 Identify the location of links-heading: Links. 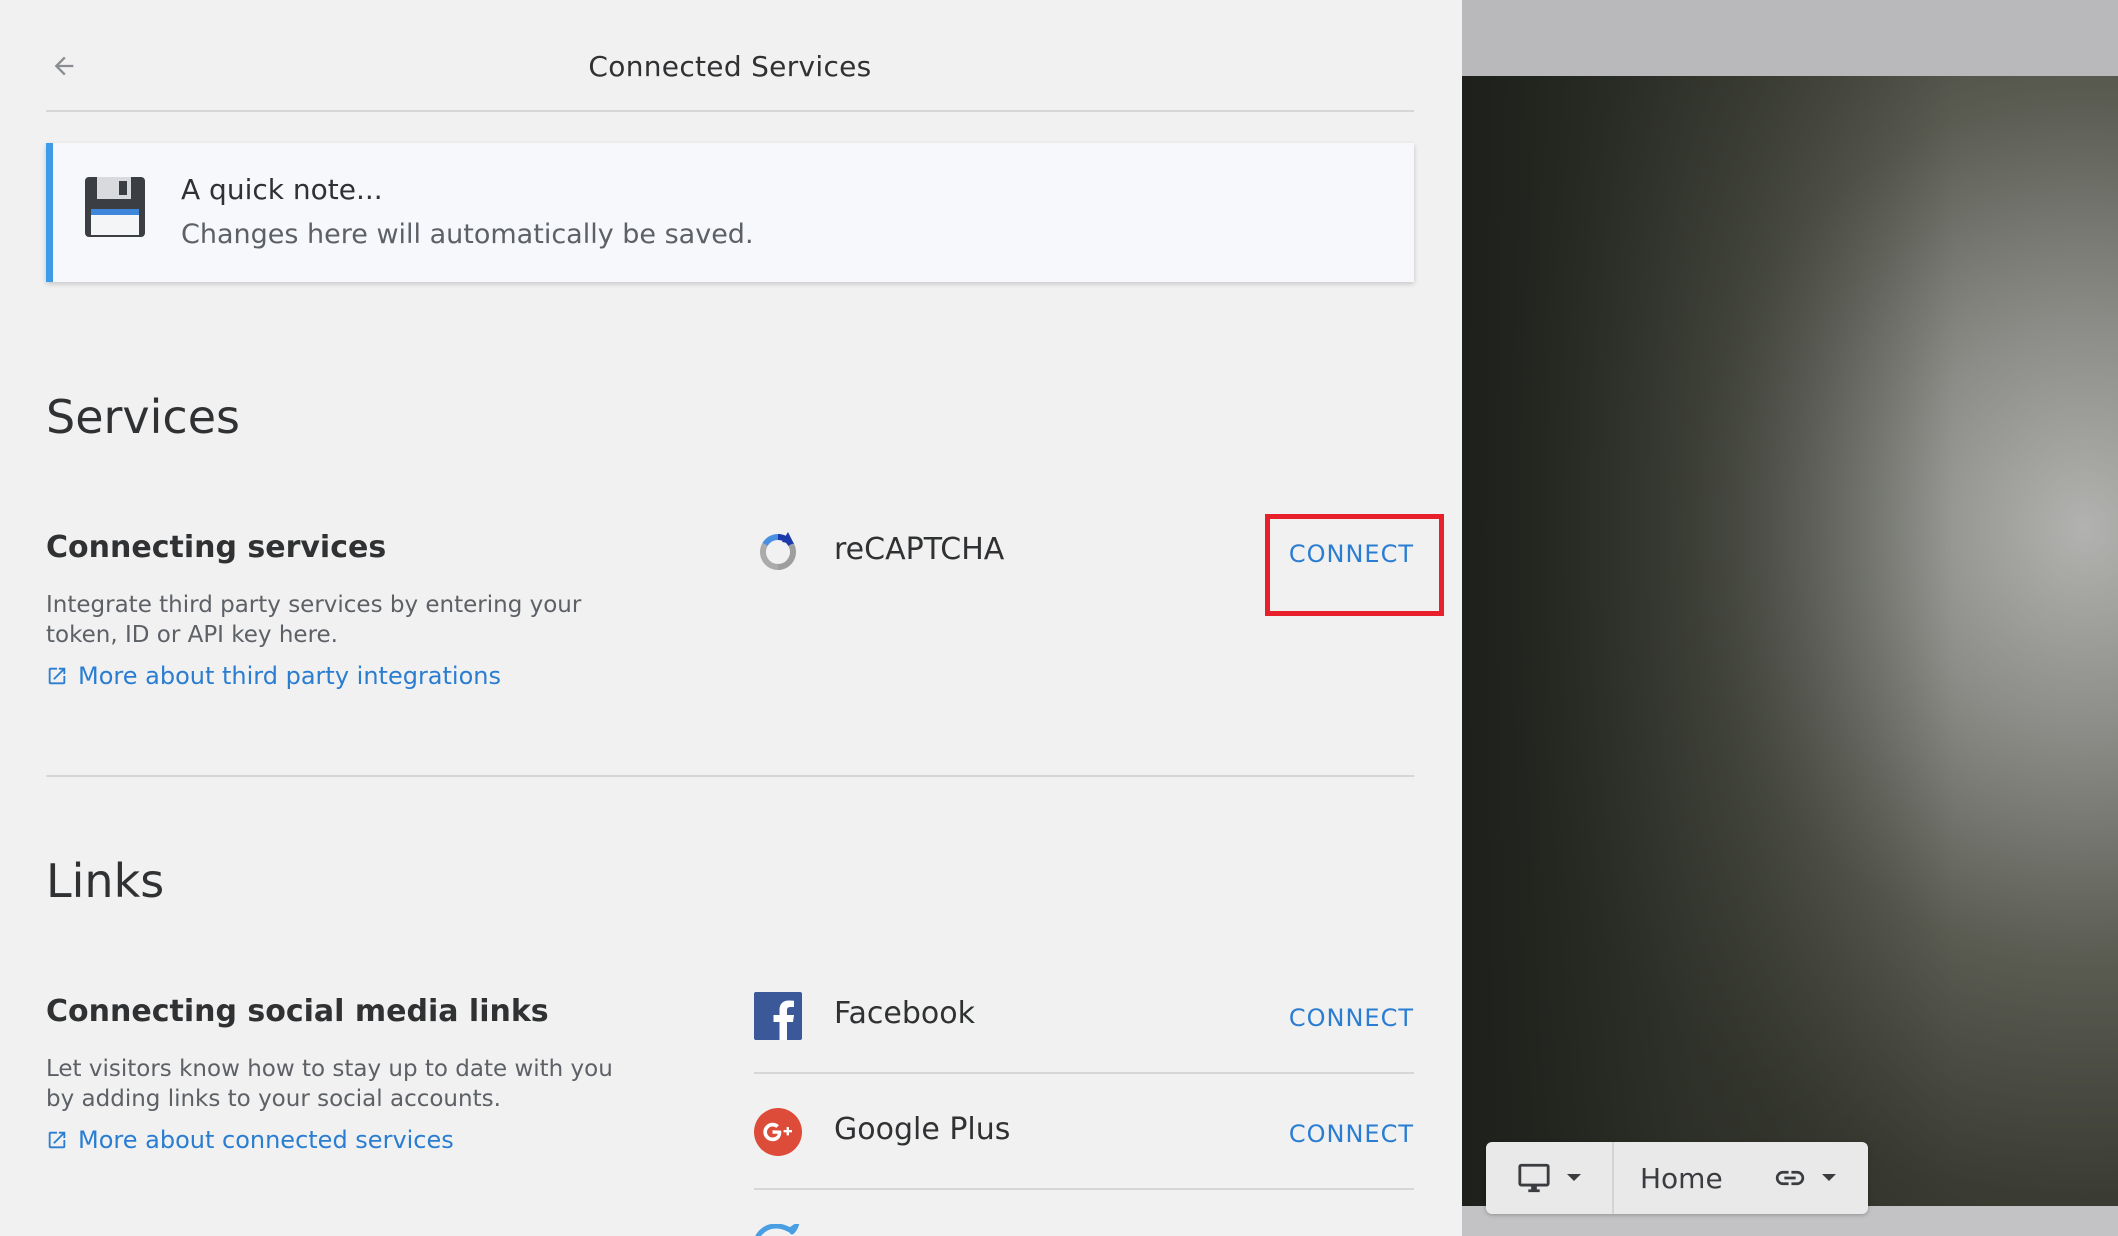
(105, 881).